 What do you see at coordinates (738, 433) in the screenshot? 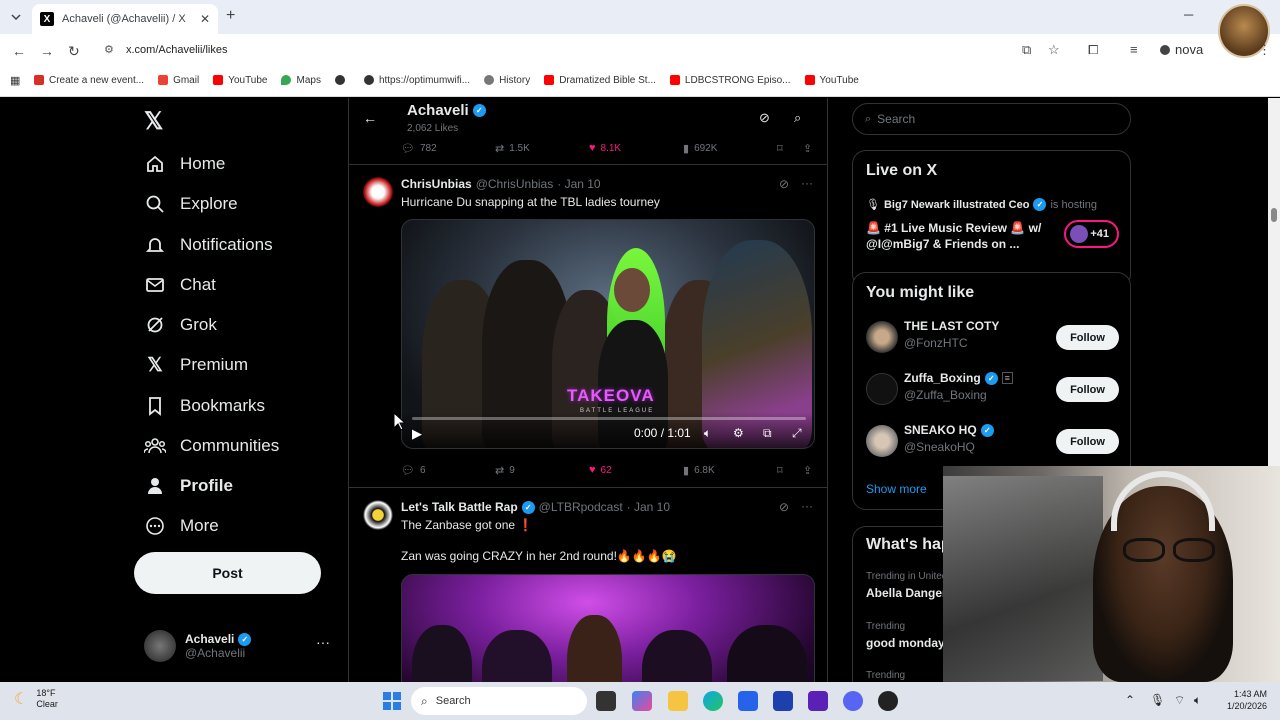
I see `settings-icon: ⚙` at bounding box center [738, 433].